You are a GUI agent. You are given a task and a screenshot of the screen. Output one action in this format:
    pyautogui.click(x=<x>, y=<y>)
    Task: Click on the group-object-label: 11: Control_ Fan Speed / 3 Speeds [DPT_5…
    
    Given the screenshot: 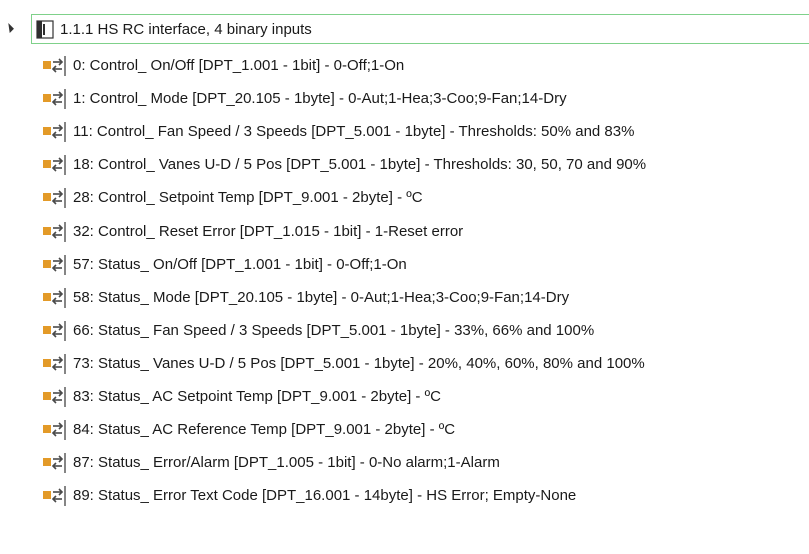 What is the action you would take?
    pyautogui.click(x=354, y=131)
    